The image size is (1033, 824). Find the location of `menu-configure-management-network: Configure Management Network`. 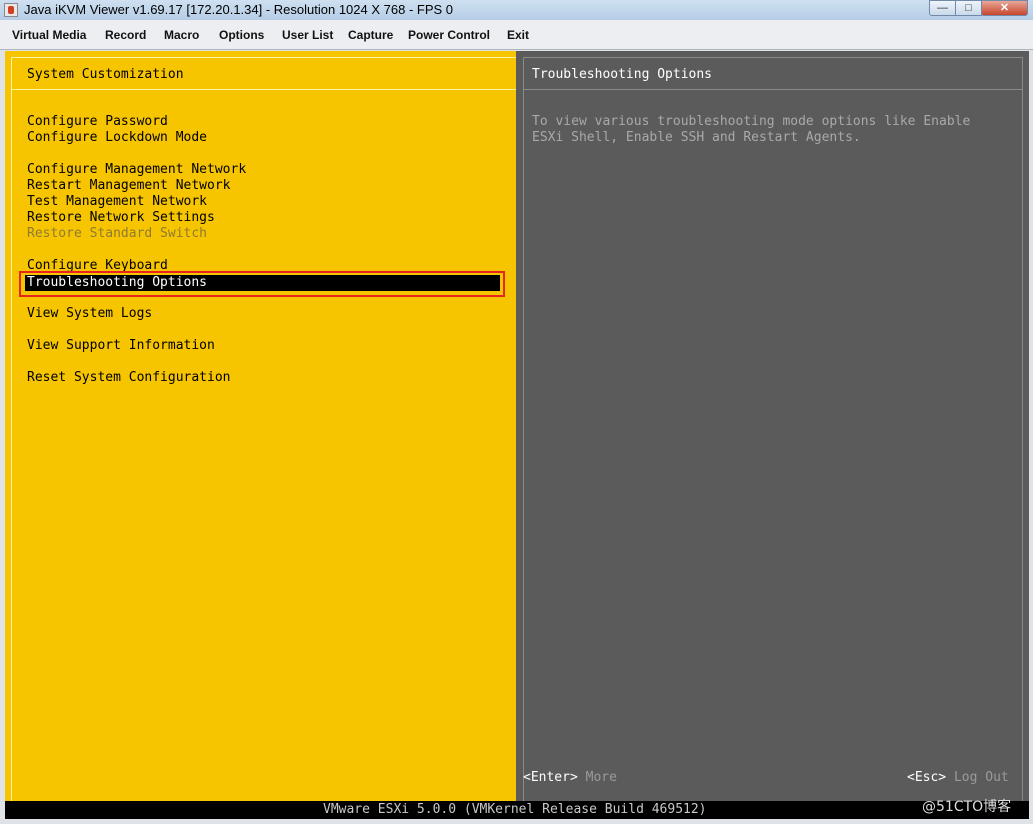

menu-configure-management-network: Configure Management Network is located at coordinates (136, 170).